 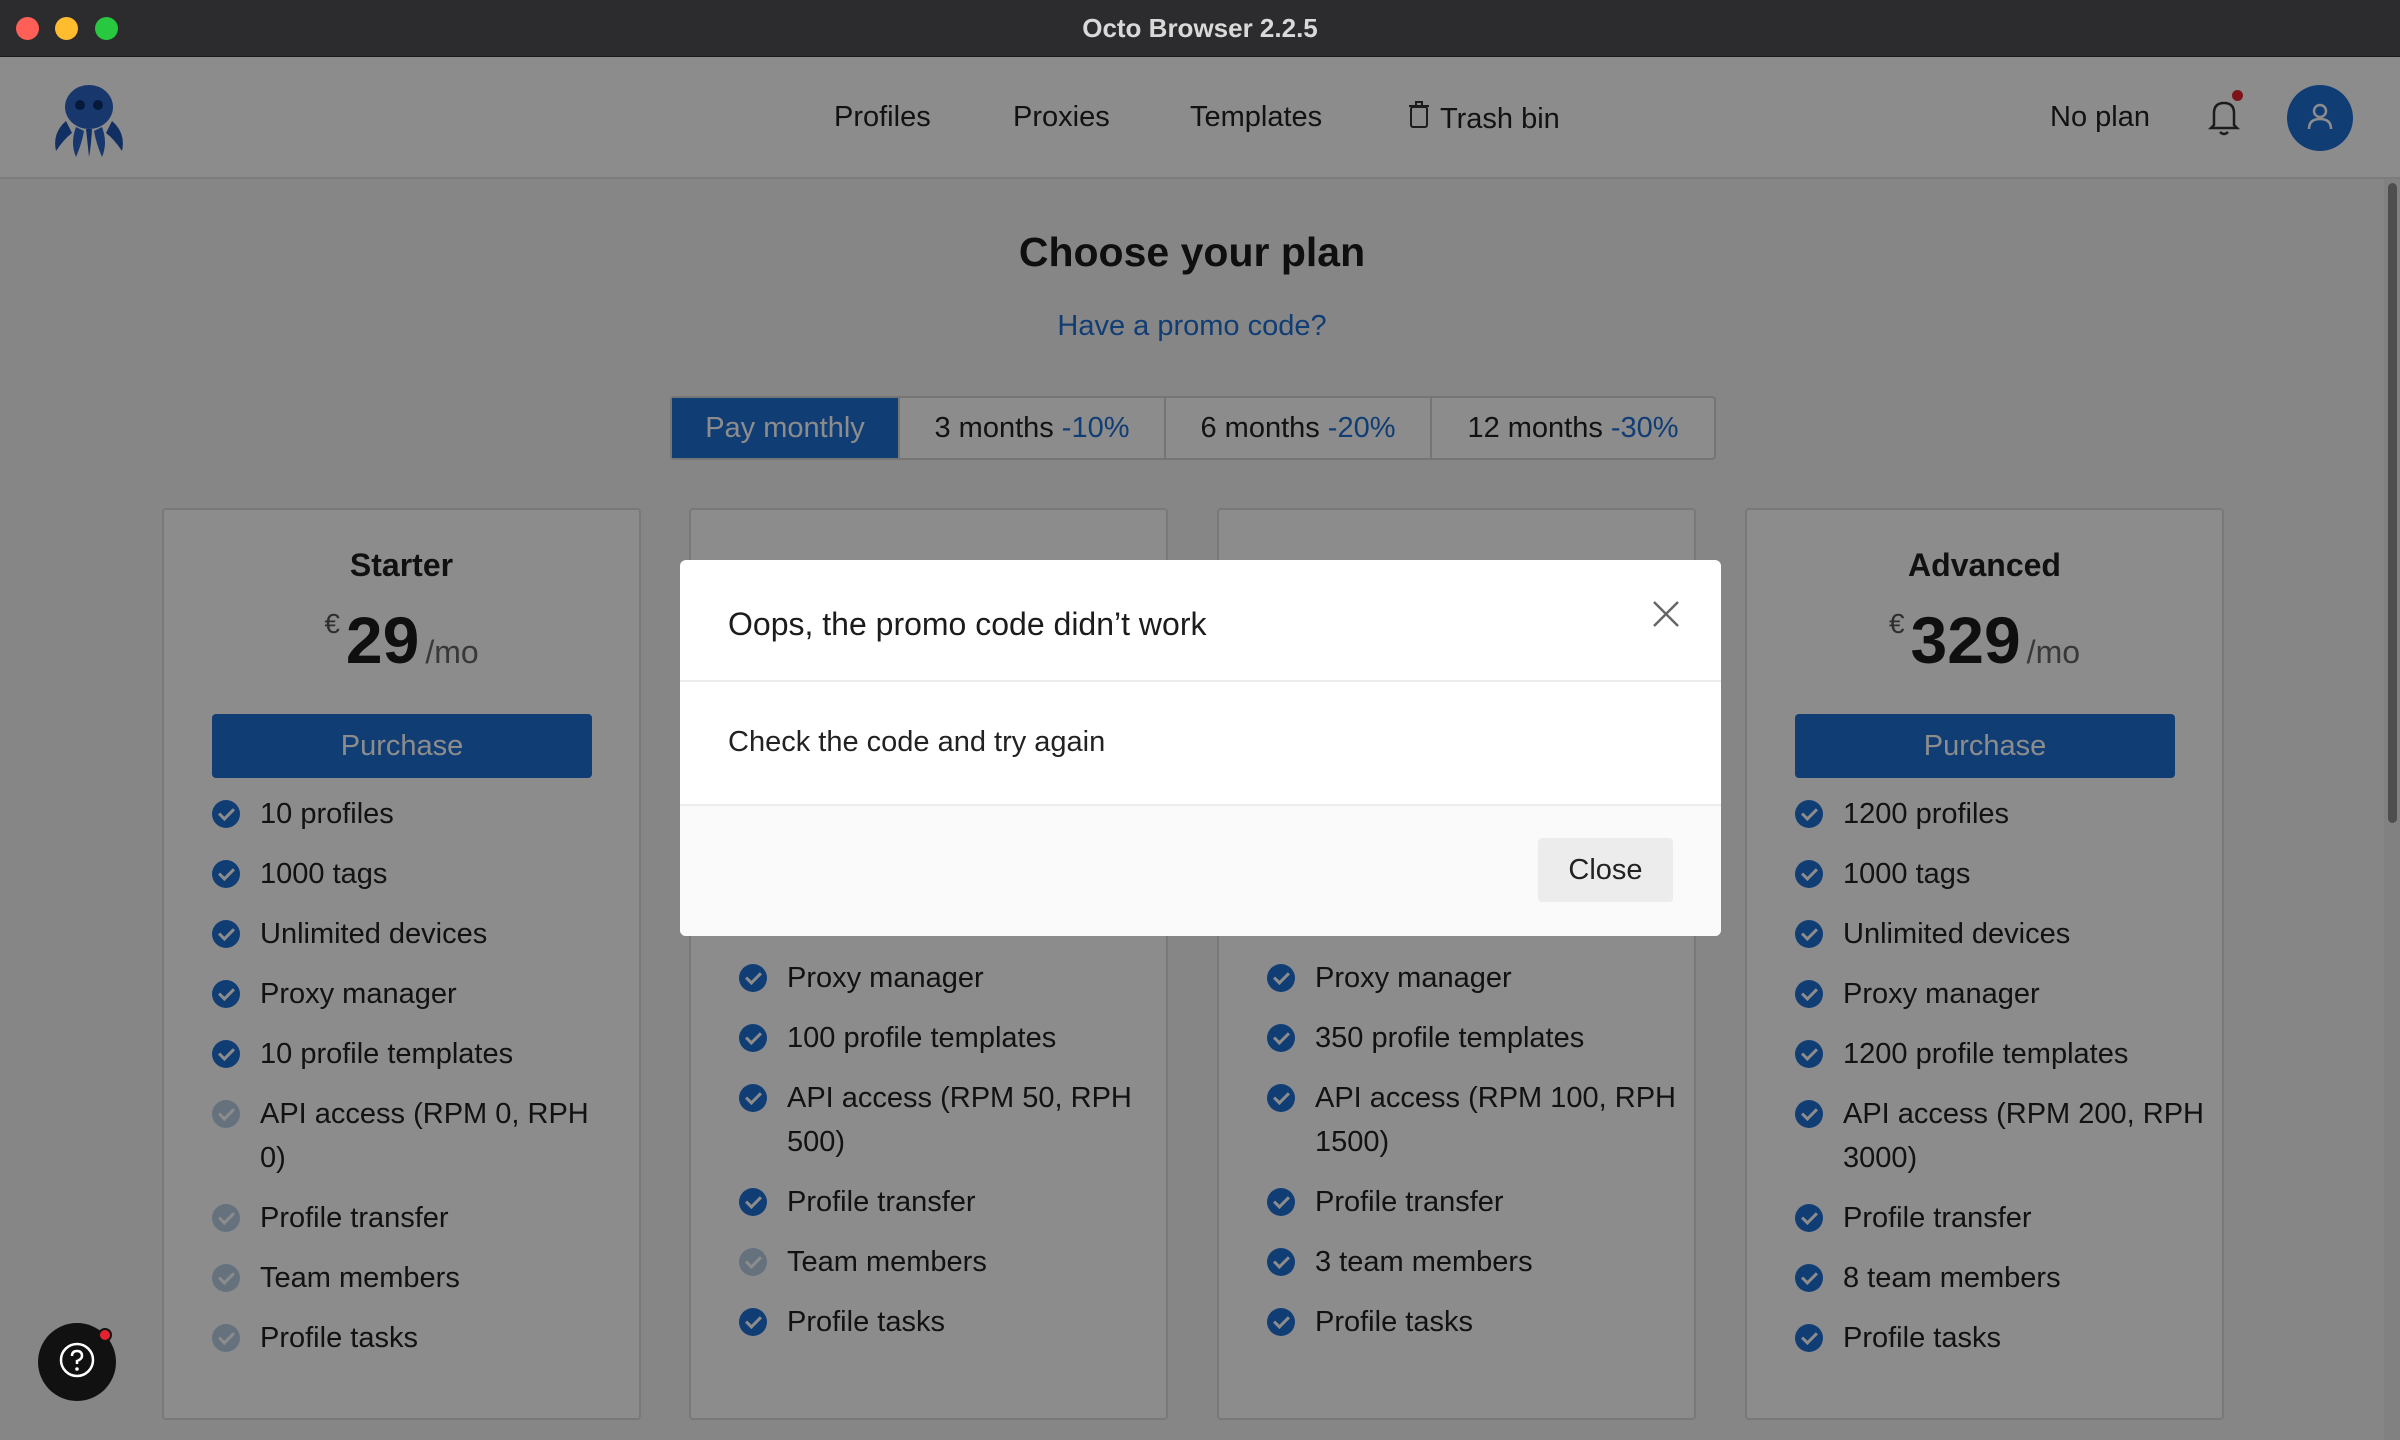 What do you see at coordinates (917, 742) in the screenshot?
I see `dialog-message: Check the code and try again` at bounding box center [917, 742].